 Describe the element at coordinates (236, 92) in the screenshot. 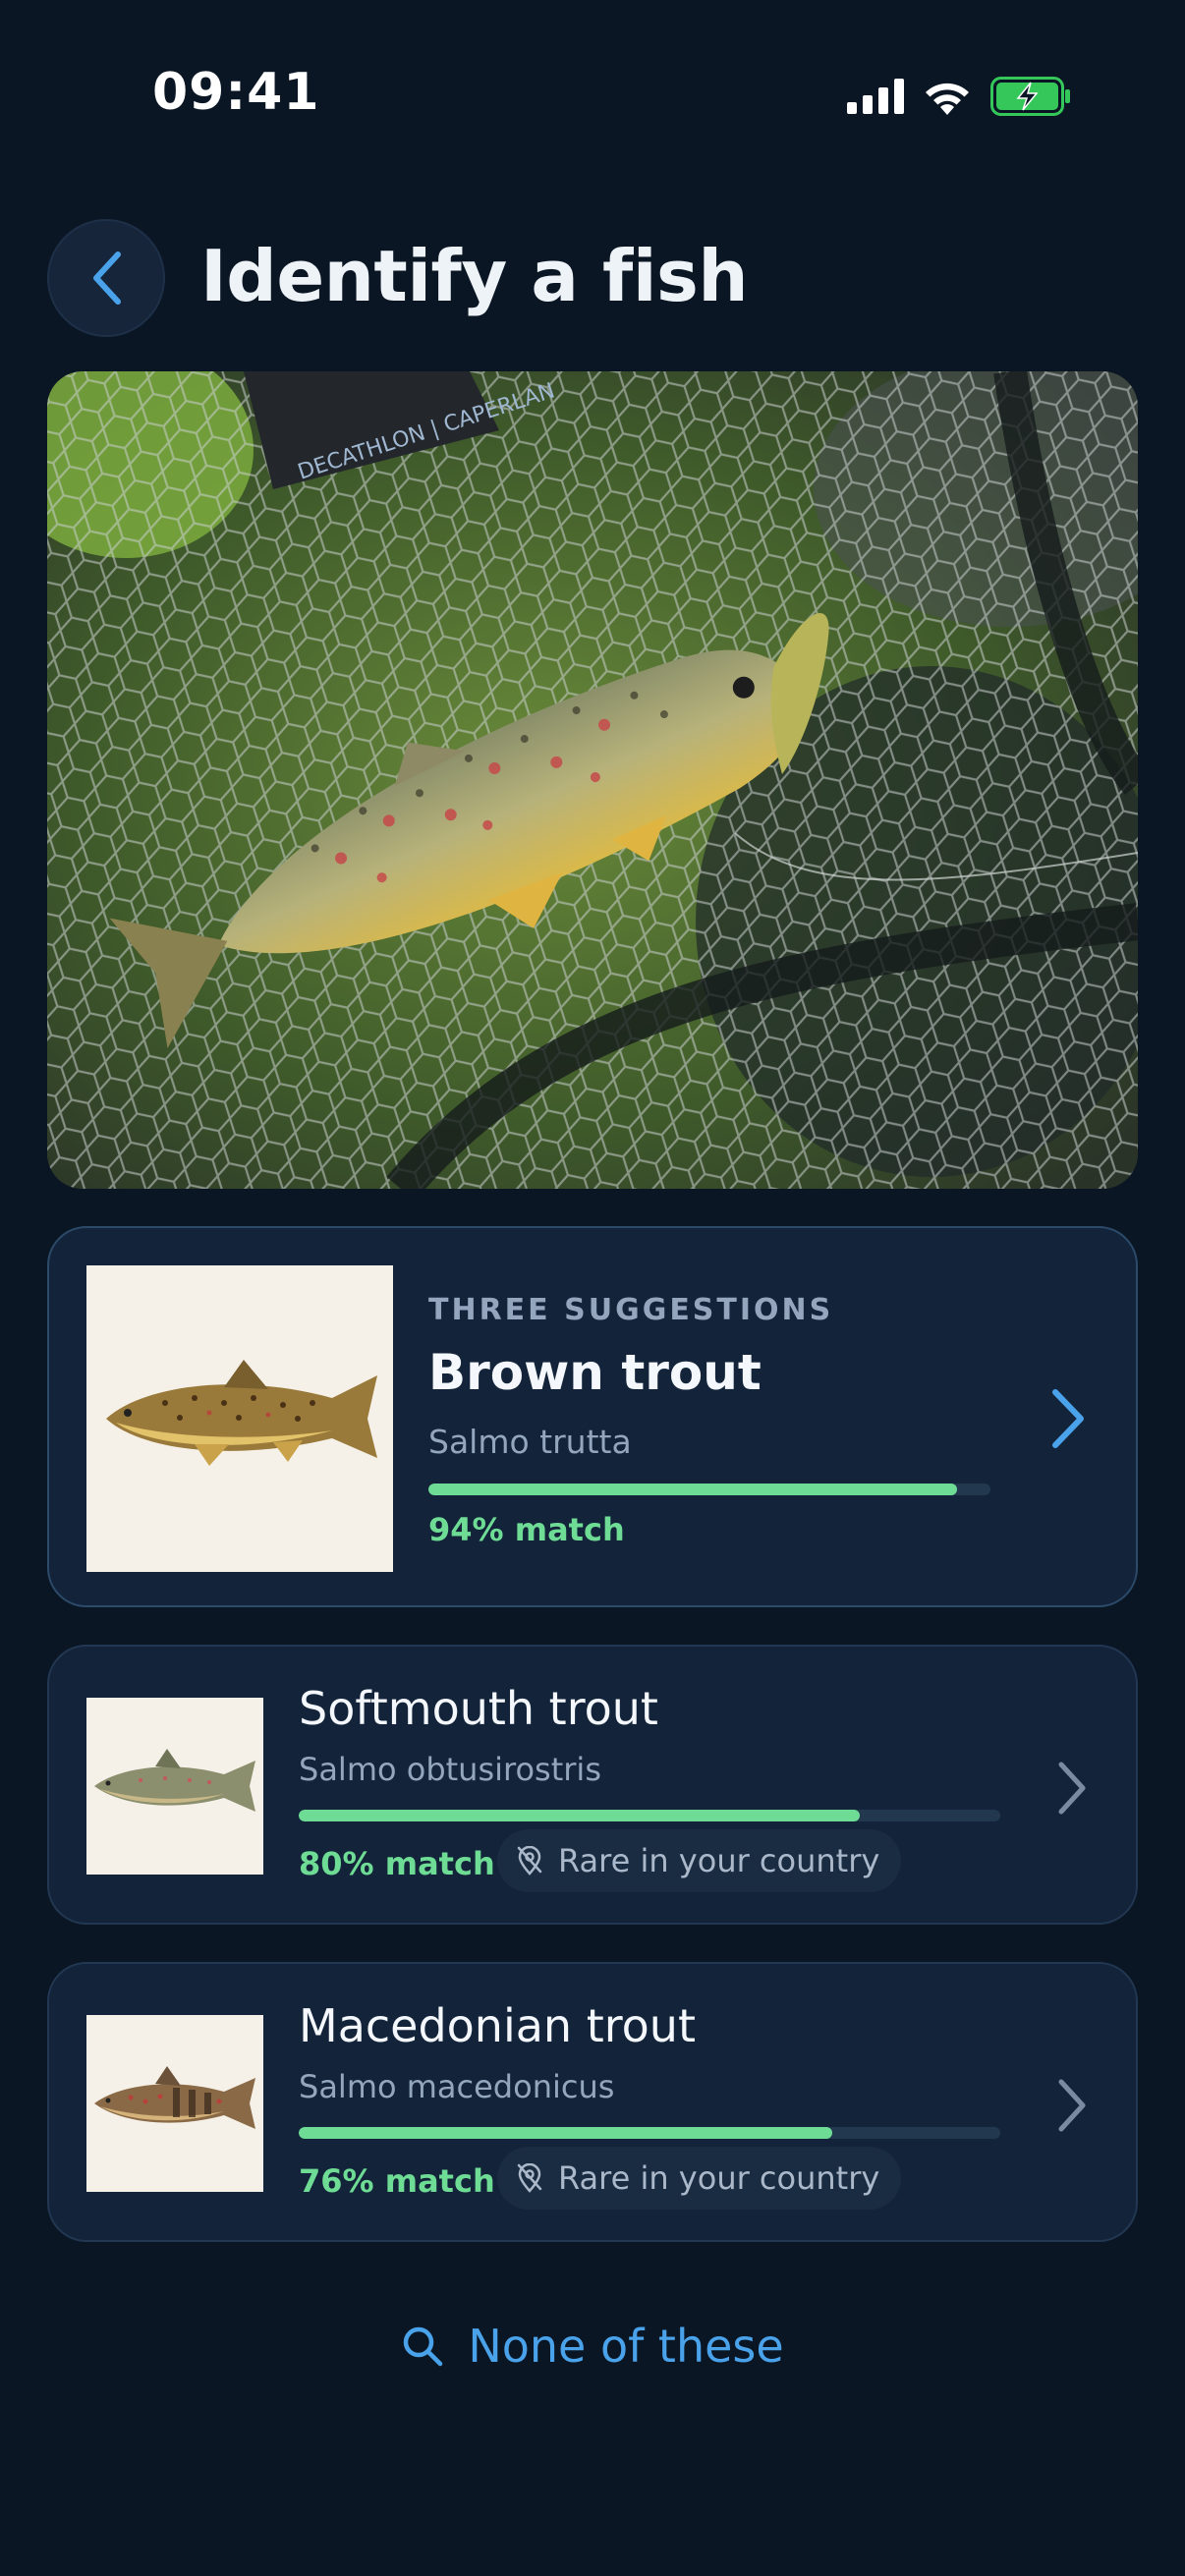

I see `status-time: 09:41` at that location.